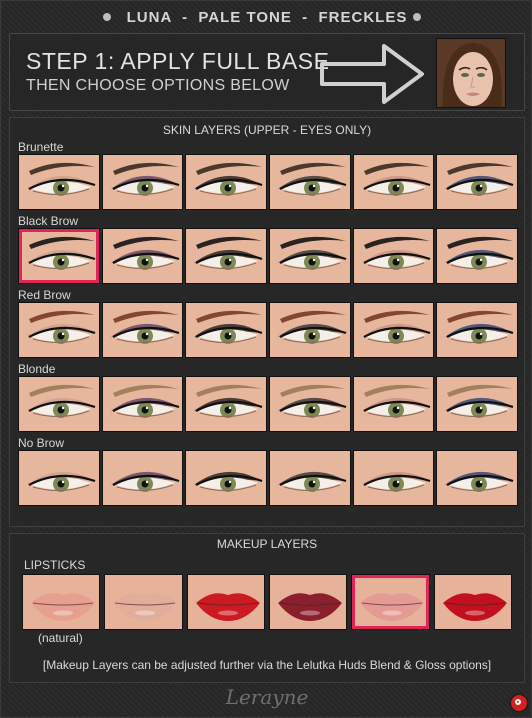 The image size is (532, 718). Describe the element at coordinates (37, 369) in the screenshot. I see `skin-row-label: Blonde` at that location.